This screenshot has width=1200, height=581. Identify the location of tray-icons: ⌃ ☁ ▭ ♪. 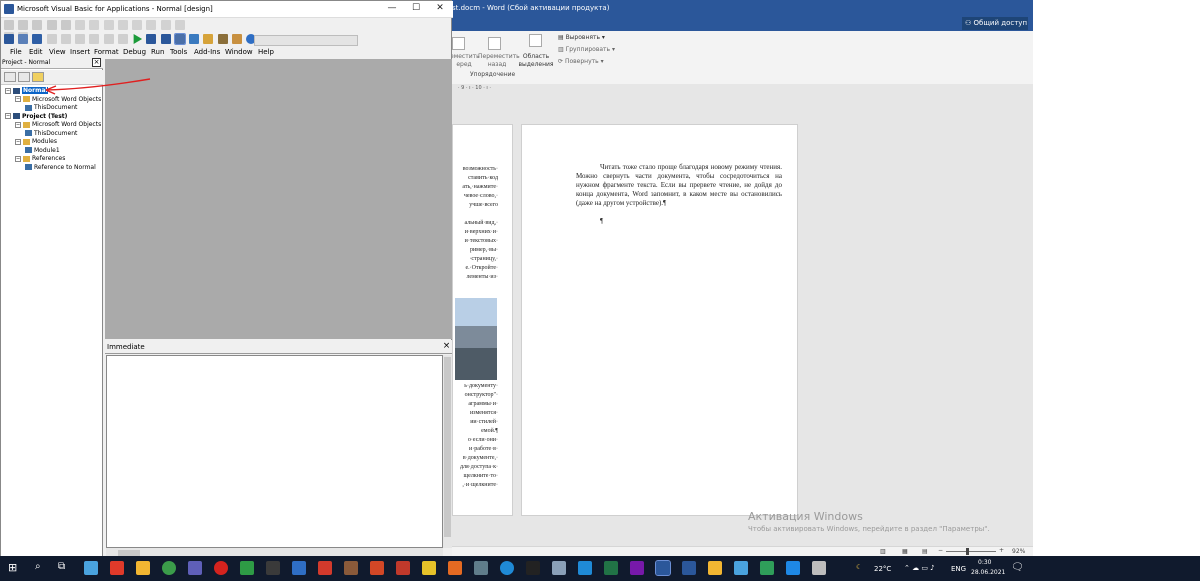
(919, 568).